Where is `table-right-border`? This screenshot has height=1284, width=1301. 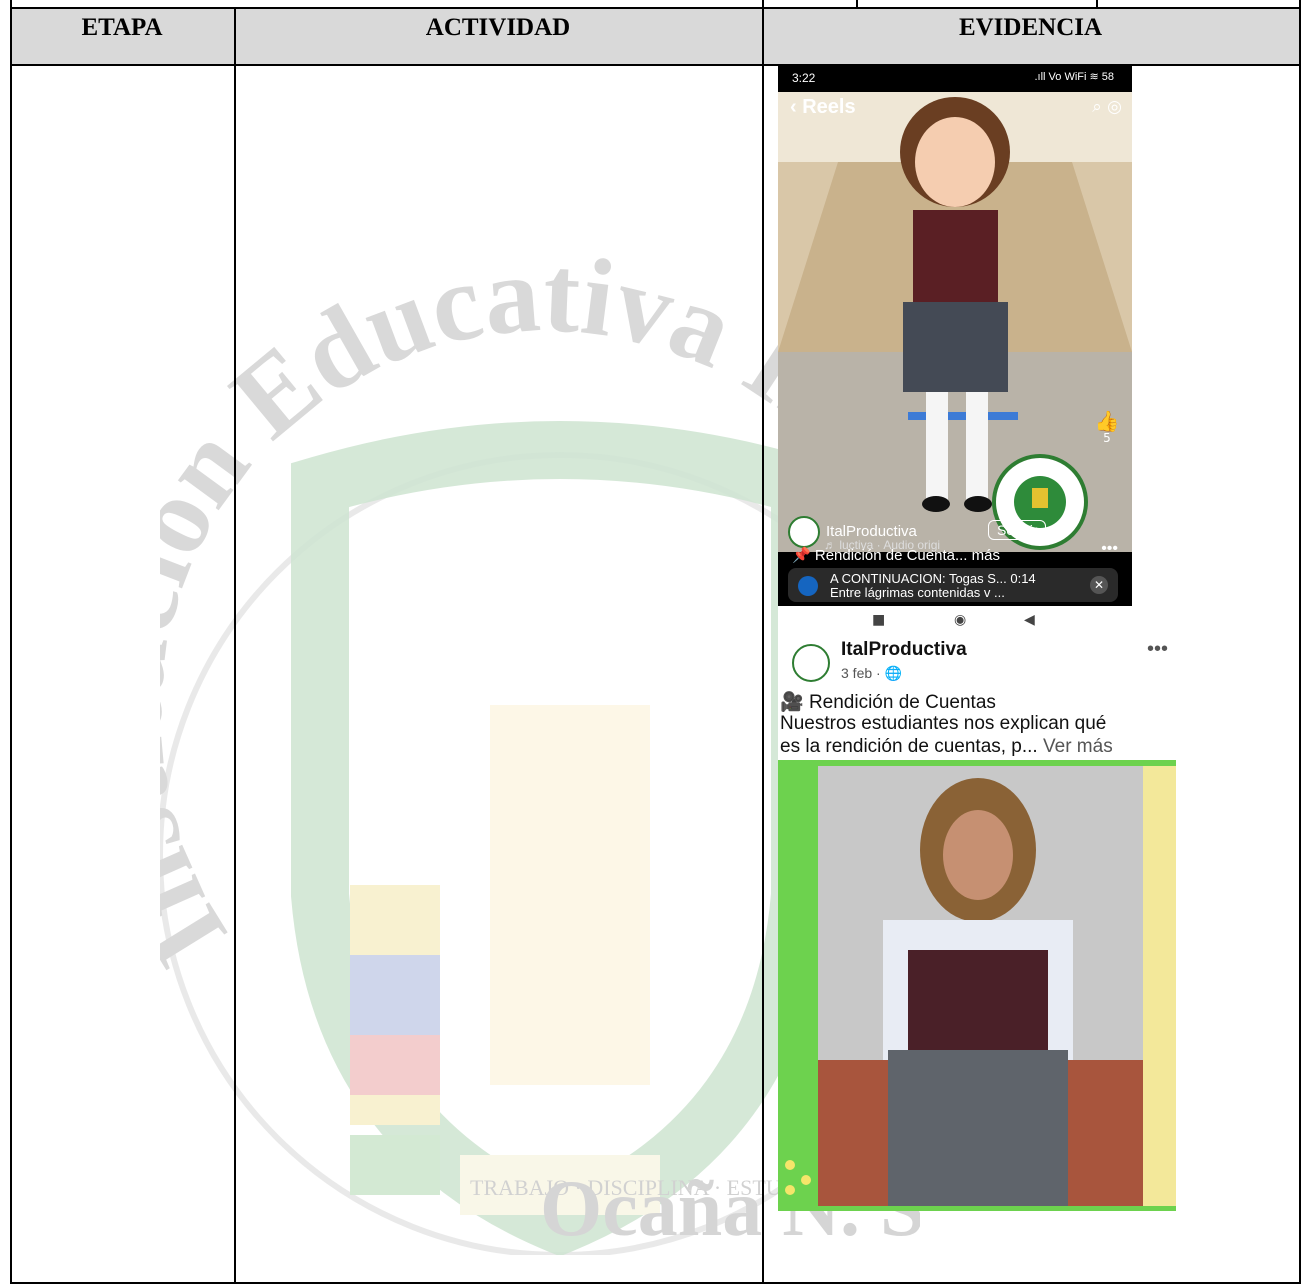 table-right-border is located at coordinates (1300, 642).